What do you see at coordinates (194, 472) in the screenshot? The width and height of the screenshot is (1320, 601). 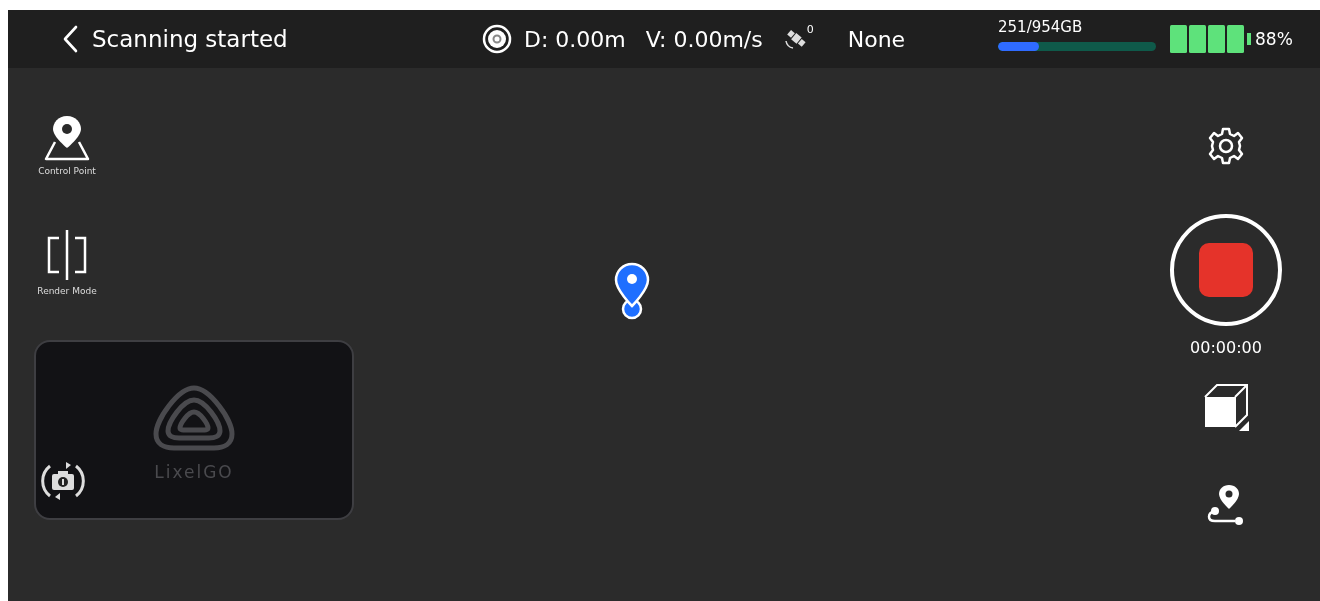 I see `logo-text: LixelGO` at bounding box center [194, 472].